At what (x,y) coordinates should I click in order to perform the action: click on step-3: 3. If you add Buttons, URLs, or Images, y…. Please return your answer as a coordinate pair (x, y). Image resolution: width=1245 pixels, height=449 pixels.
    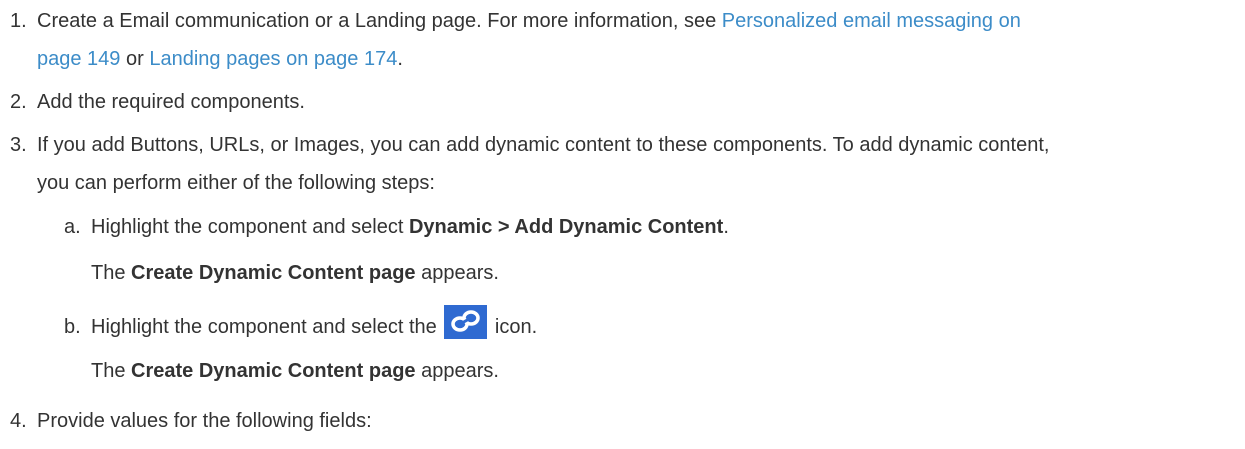
    Looking at the image, I should click on (622, 145).